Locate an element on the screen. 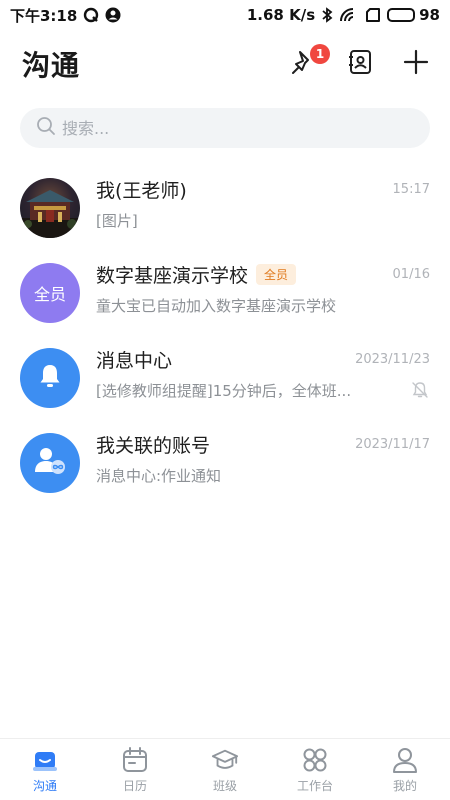 This screenshot has height=800, width=450. conversation-preview: 消息中心:作业通知 is located at coordinates (159, 475).